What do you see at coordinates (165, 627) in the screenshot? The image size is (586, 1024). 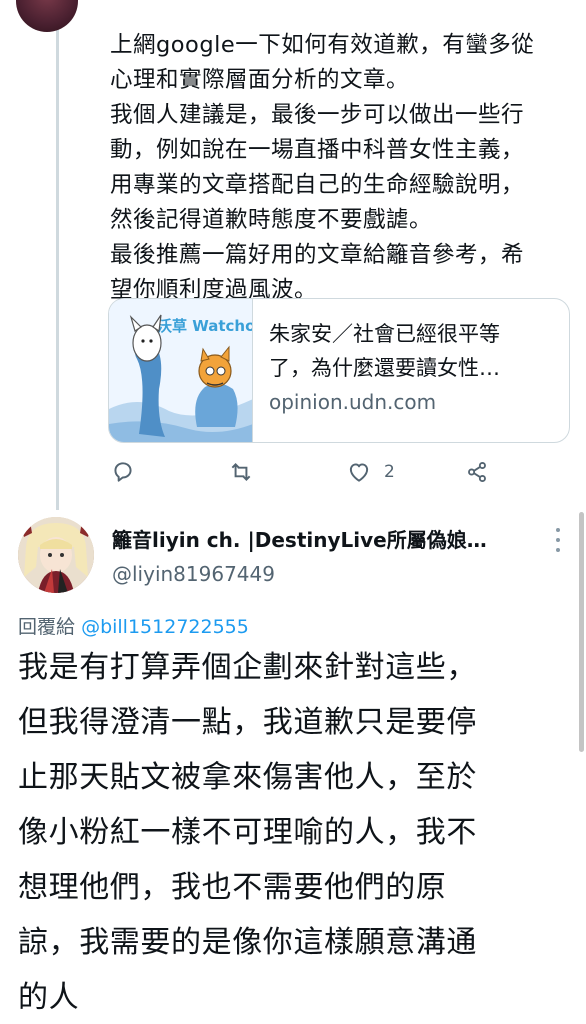 I see `reply-to-mention-link: @bill1512722555` at bounding box center [165, 627].